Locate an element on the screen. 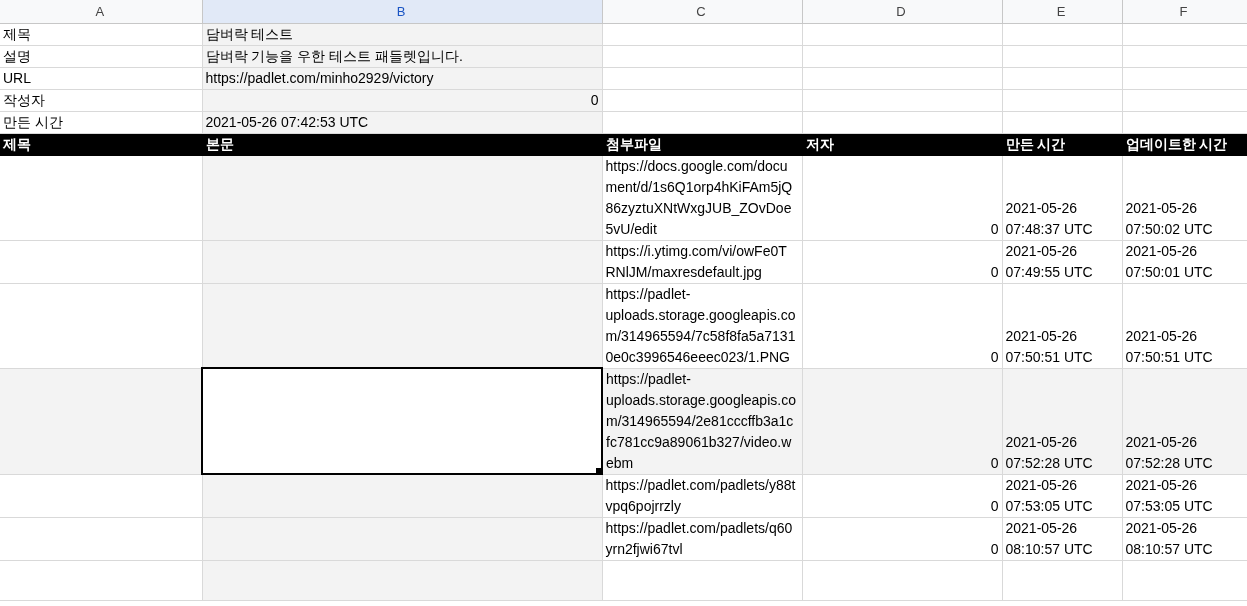  column-header: A is located at coordinates (101, 11).